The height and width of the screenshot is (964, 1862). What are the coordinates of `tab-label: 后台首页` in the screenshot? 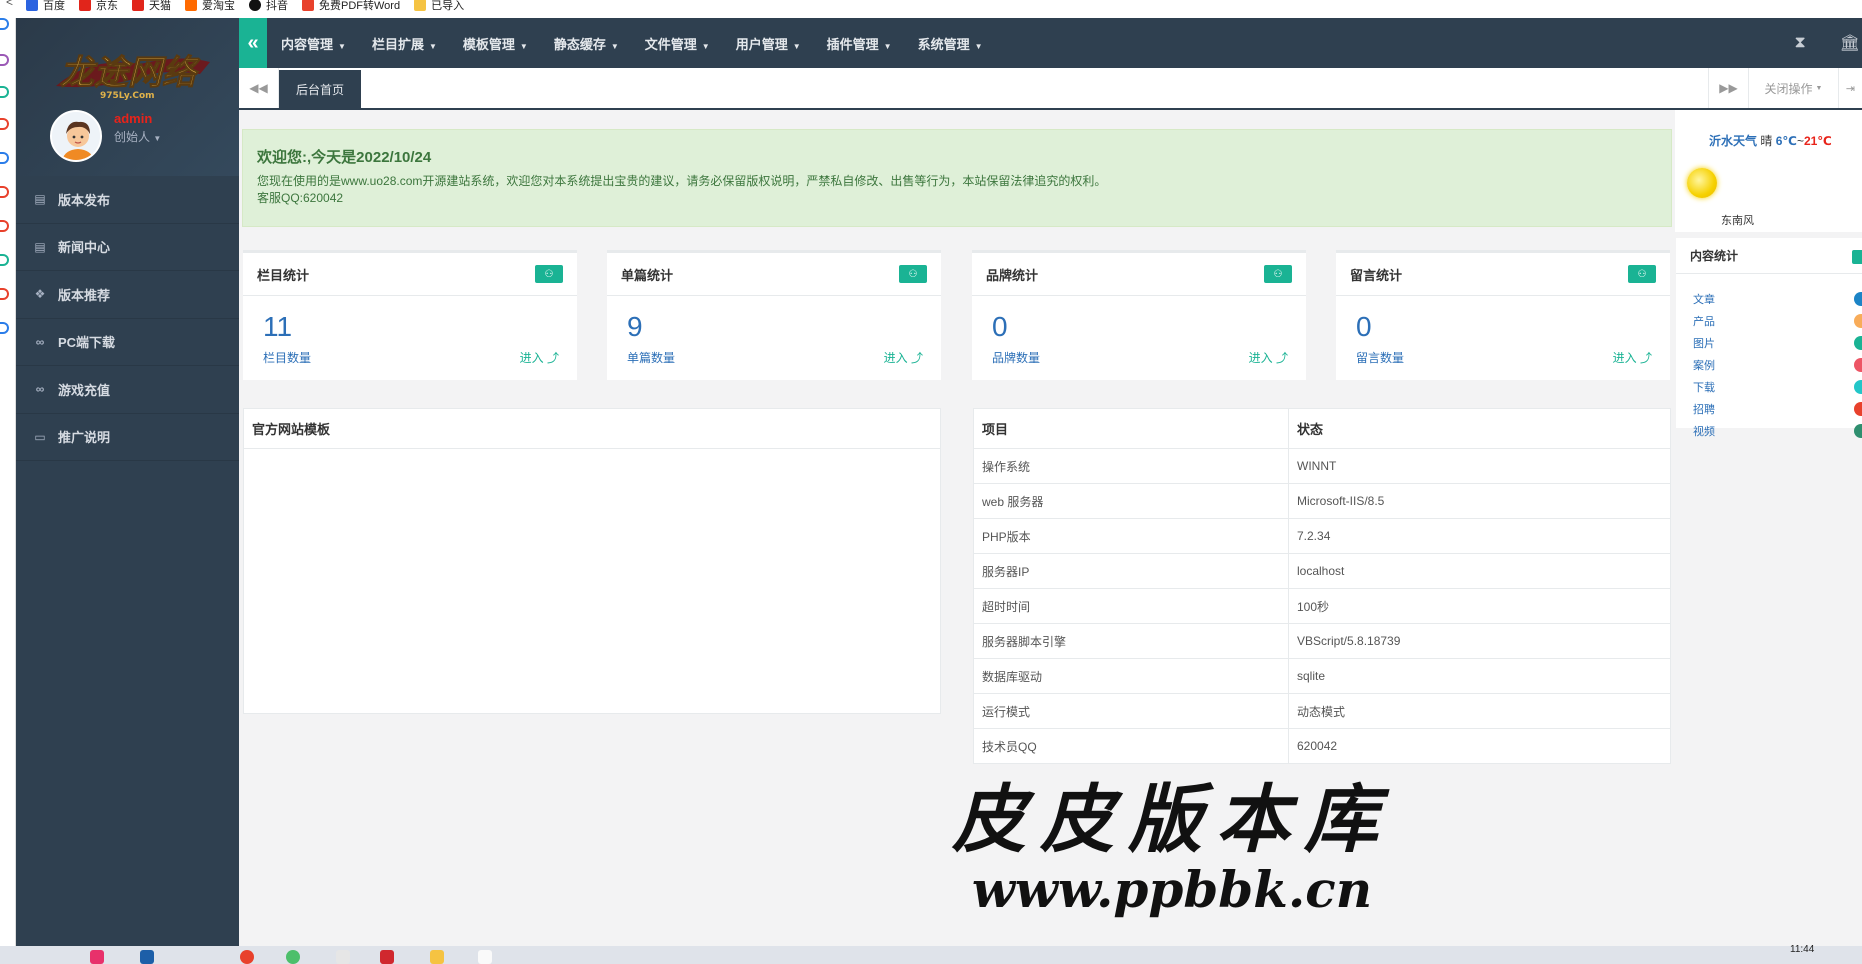 It's located at (319, 89).